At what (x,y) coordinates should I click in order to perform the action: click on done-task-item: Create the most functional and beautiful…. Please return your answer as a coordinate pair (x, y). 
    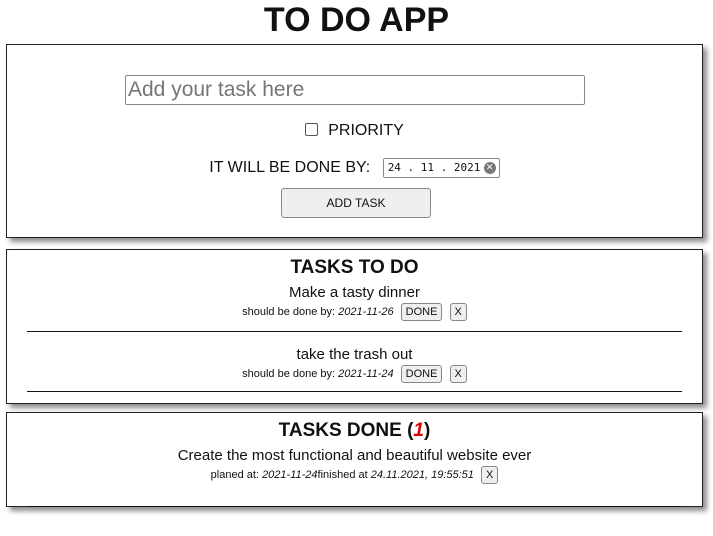
    Looking at the image, I should click on (354, 475).